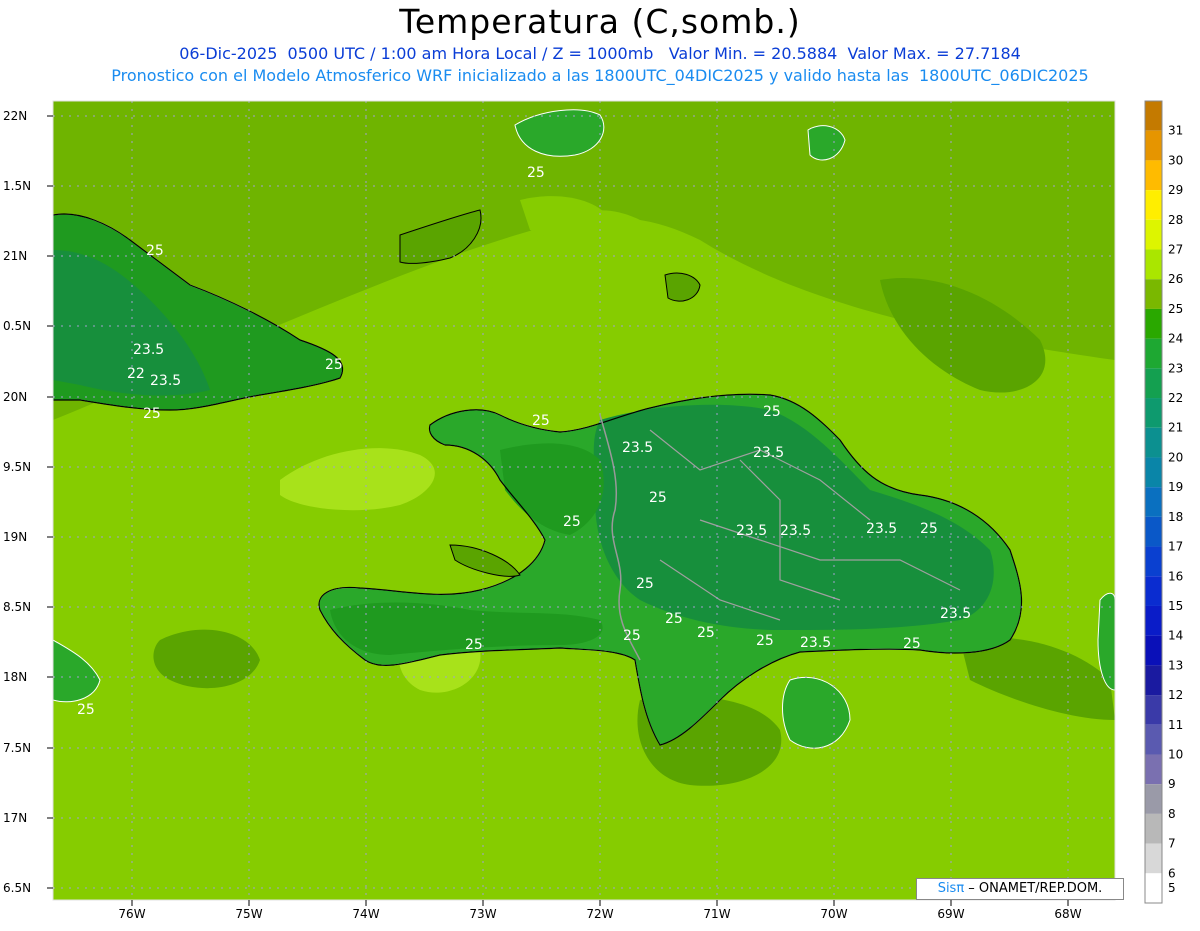 The width and height of the screenshot is (1200, 931). Describe the element at coordinates (131, 914) in the screenshot. I see `lon-tick-label: 76W` at that location.